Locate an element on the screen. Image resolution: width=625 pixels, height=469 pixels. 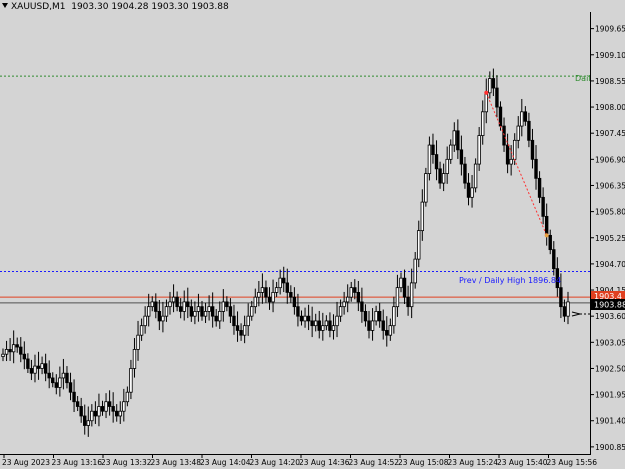
dropdown-triangle-icon is located at coordinates (5, 5).